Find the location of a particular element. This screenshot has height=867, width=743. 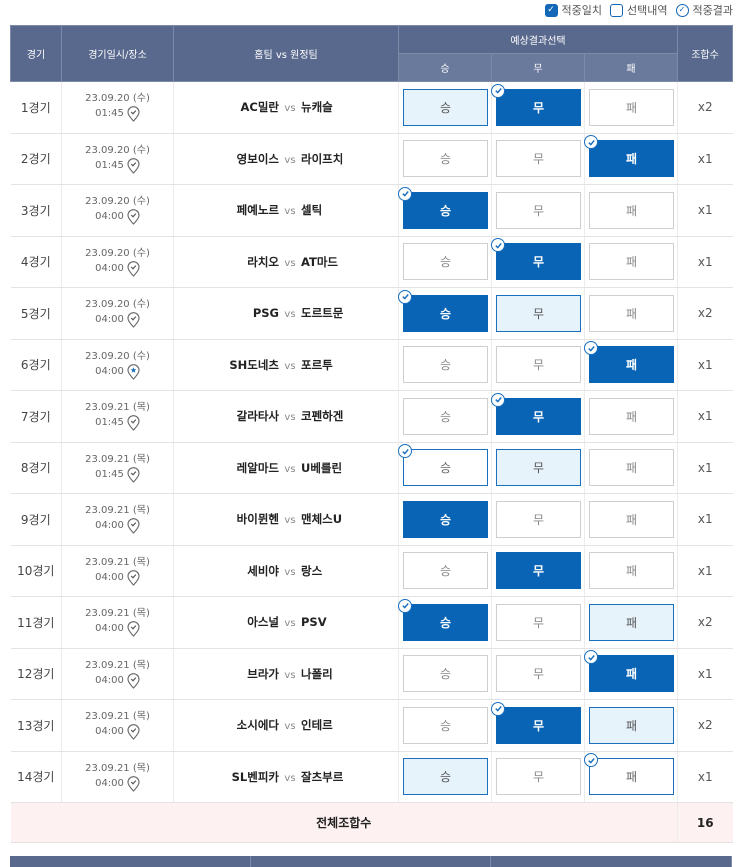

game-row: 11경기 23.09.21 (목) 04:00 아스널 vs PSV 승 무 패 x2 is located at coordinates (371, 622).